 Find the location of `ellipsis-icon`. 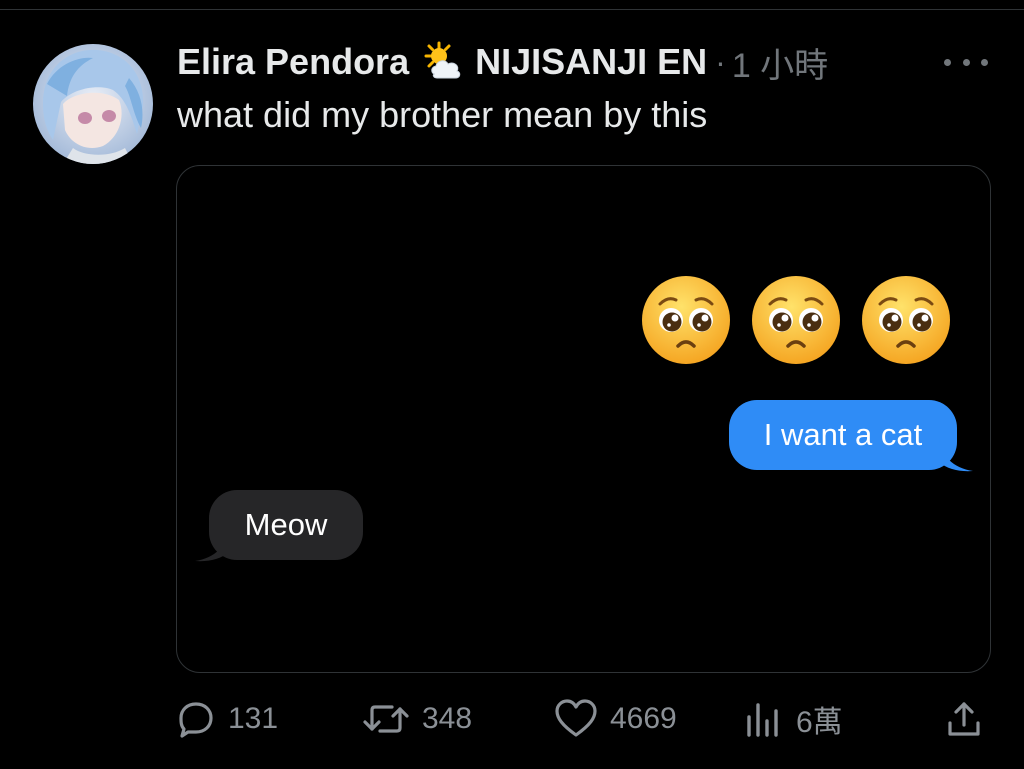

ellipsis-icon is located at coordinates (966, 62).